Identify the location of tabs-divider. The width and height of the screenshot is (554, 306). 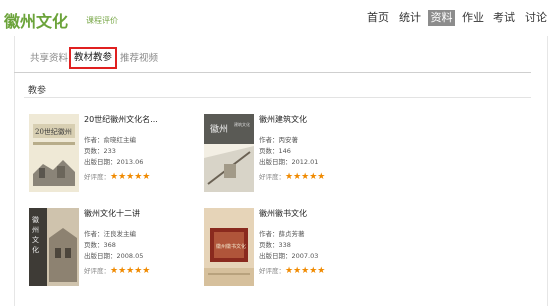
(272, 72).